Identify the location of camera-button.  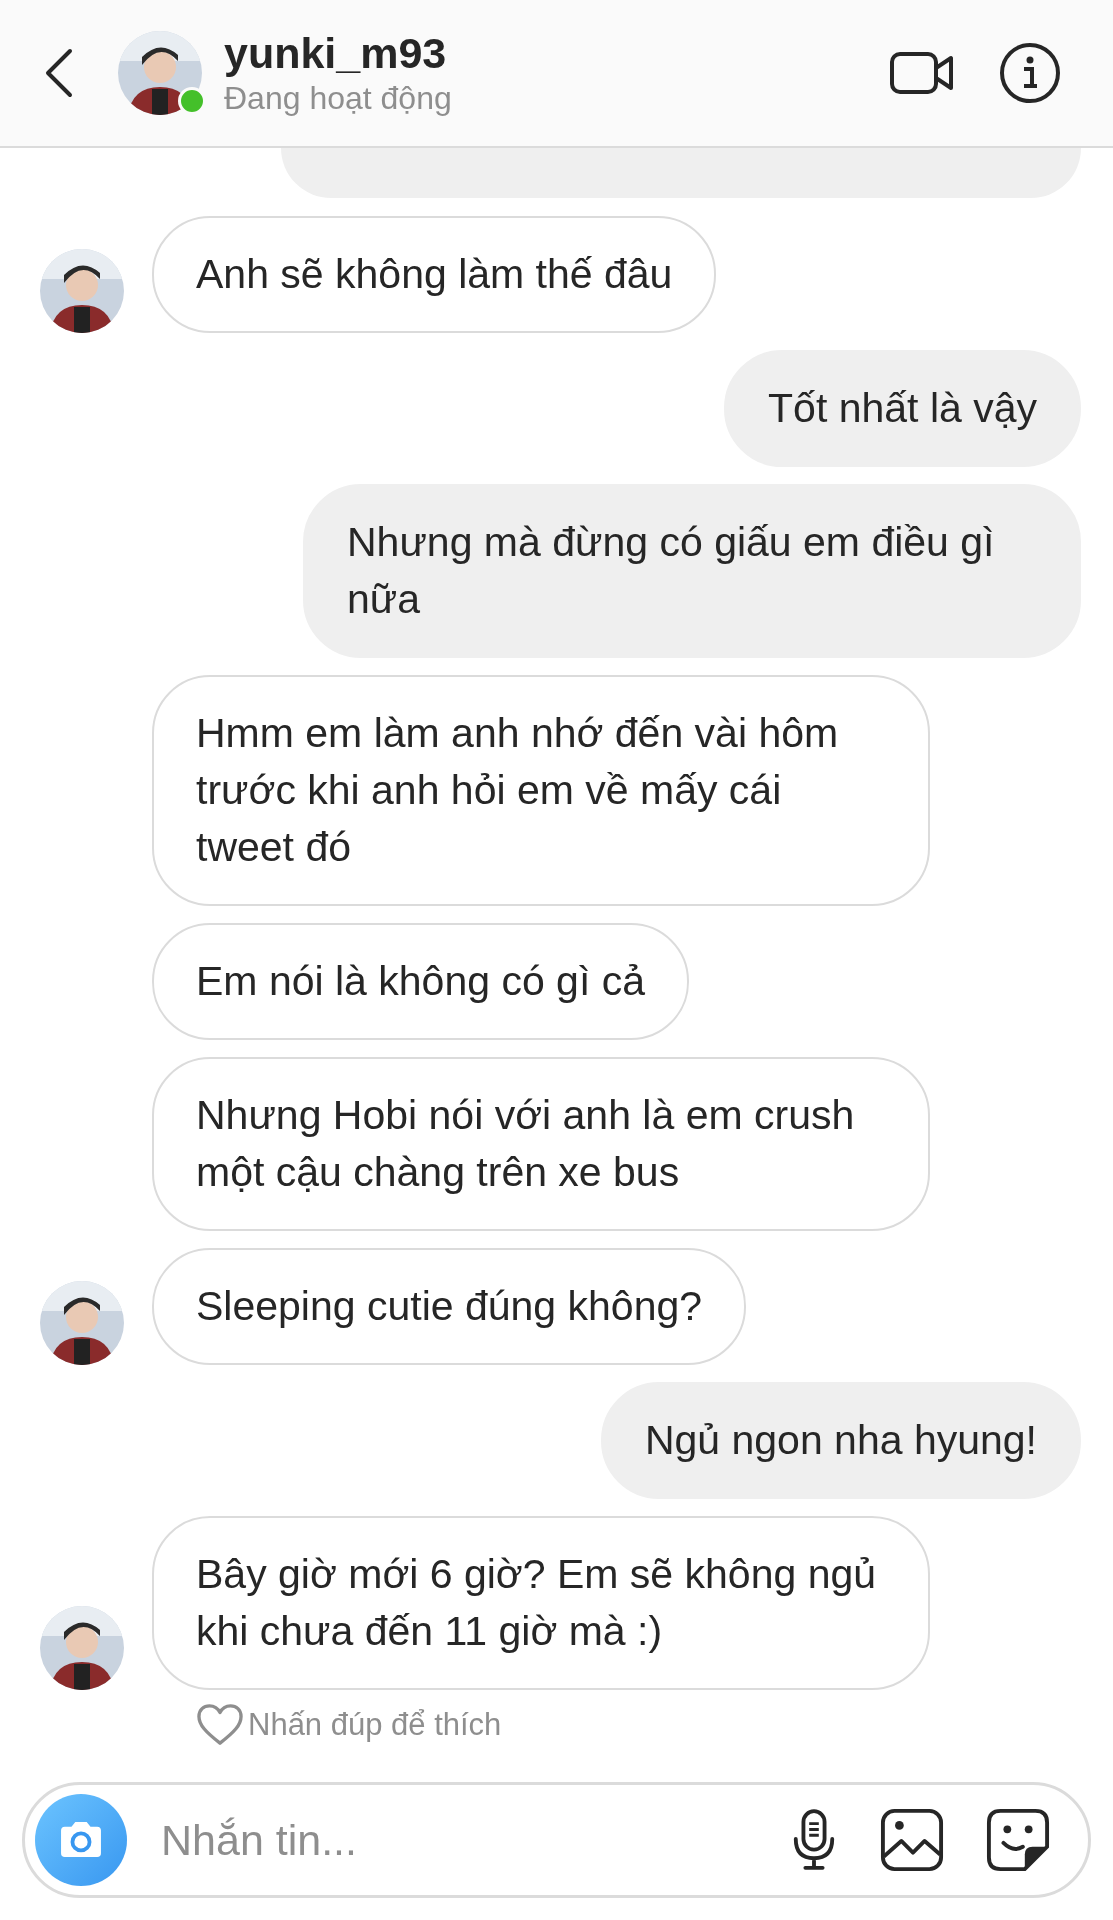
(81, 1840).